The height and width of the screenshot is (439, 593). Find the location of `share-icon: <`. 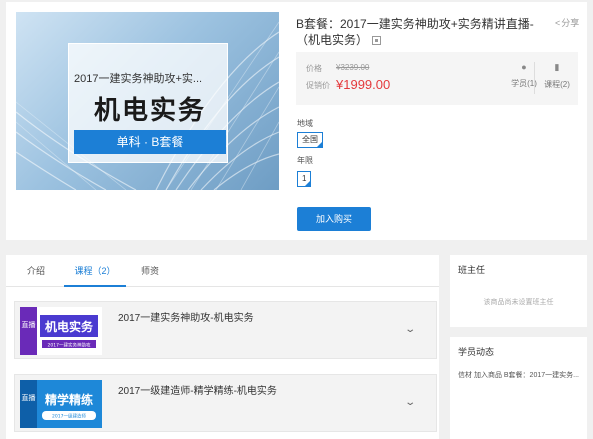

share-icon: < is located at coordinates (558, 23).